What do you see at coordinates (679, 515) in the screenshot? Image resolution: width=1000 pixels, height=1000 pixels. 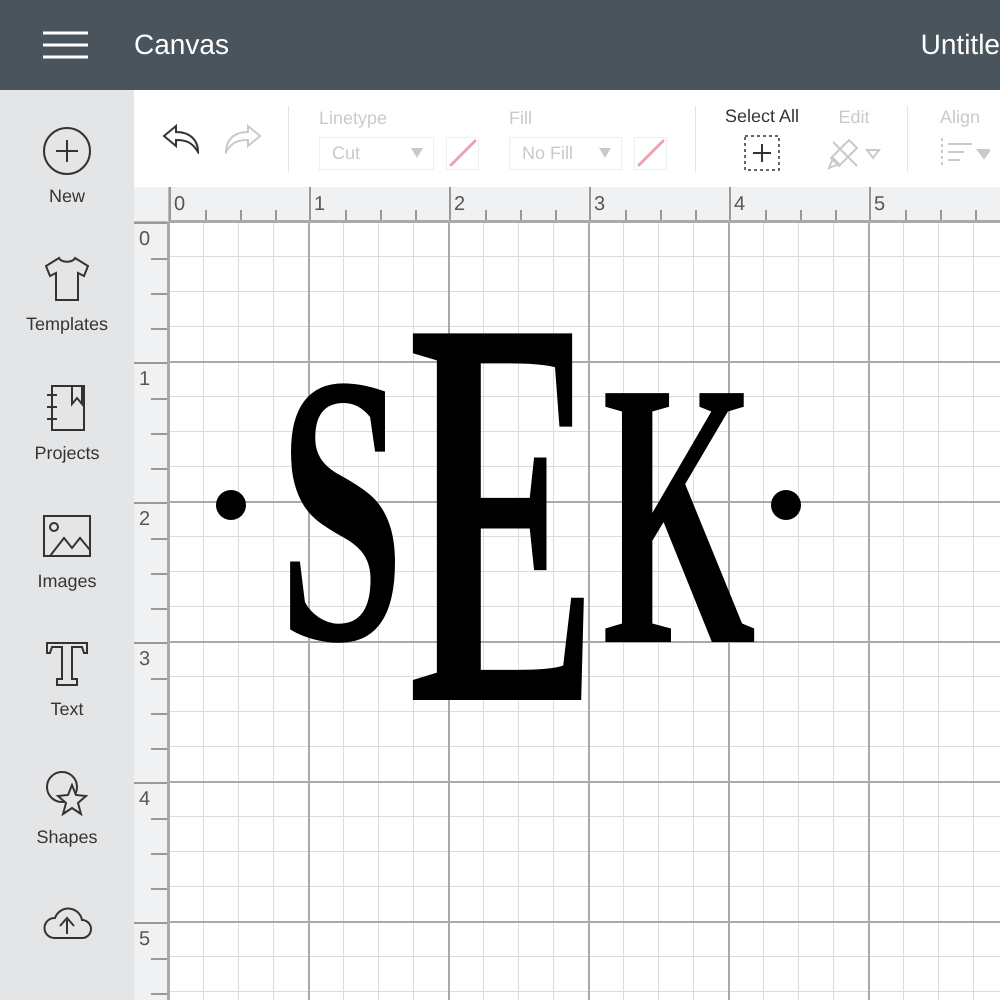 I see `monogram-letter: K` at bounding box center [679, 515].